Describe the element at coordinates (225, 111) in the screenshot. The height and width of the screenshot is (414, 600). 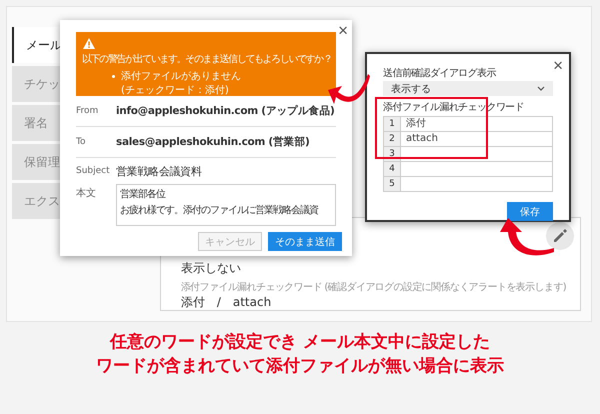
I see `field-value: info@appleshokuhin.com (アップル食品)` at that location.